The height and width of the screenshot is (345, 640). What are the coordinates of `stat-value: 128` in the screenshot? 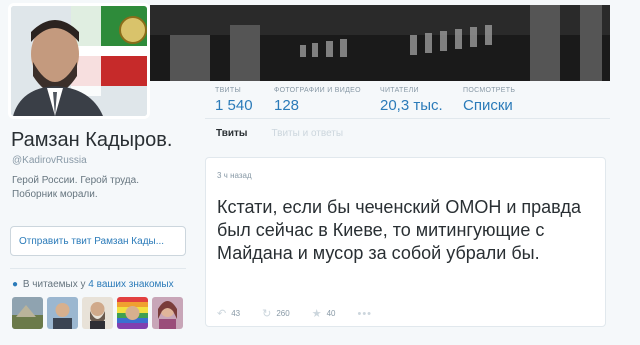 It's located at (287, 105).